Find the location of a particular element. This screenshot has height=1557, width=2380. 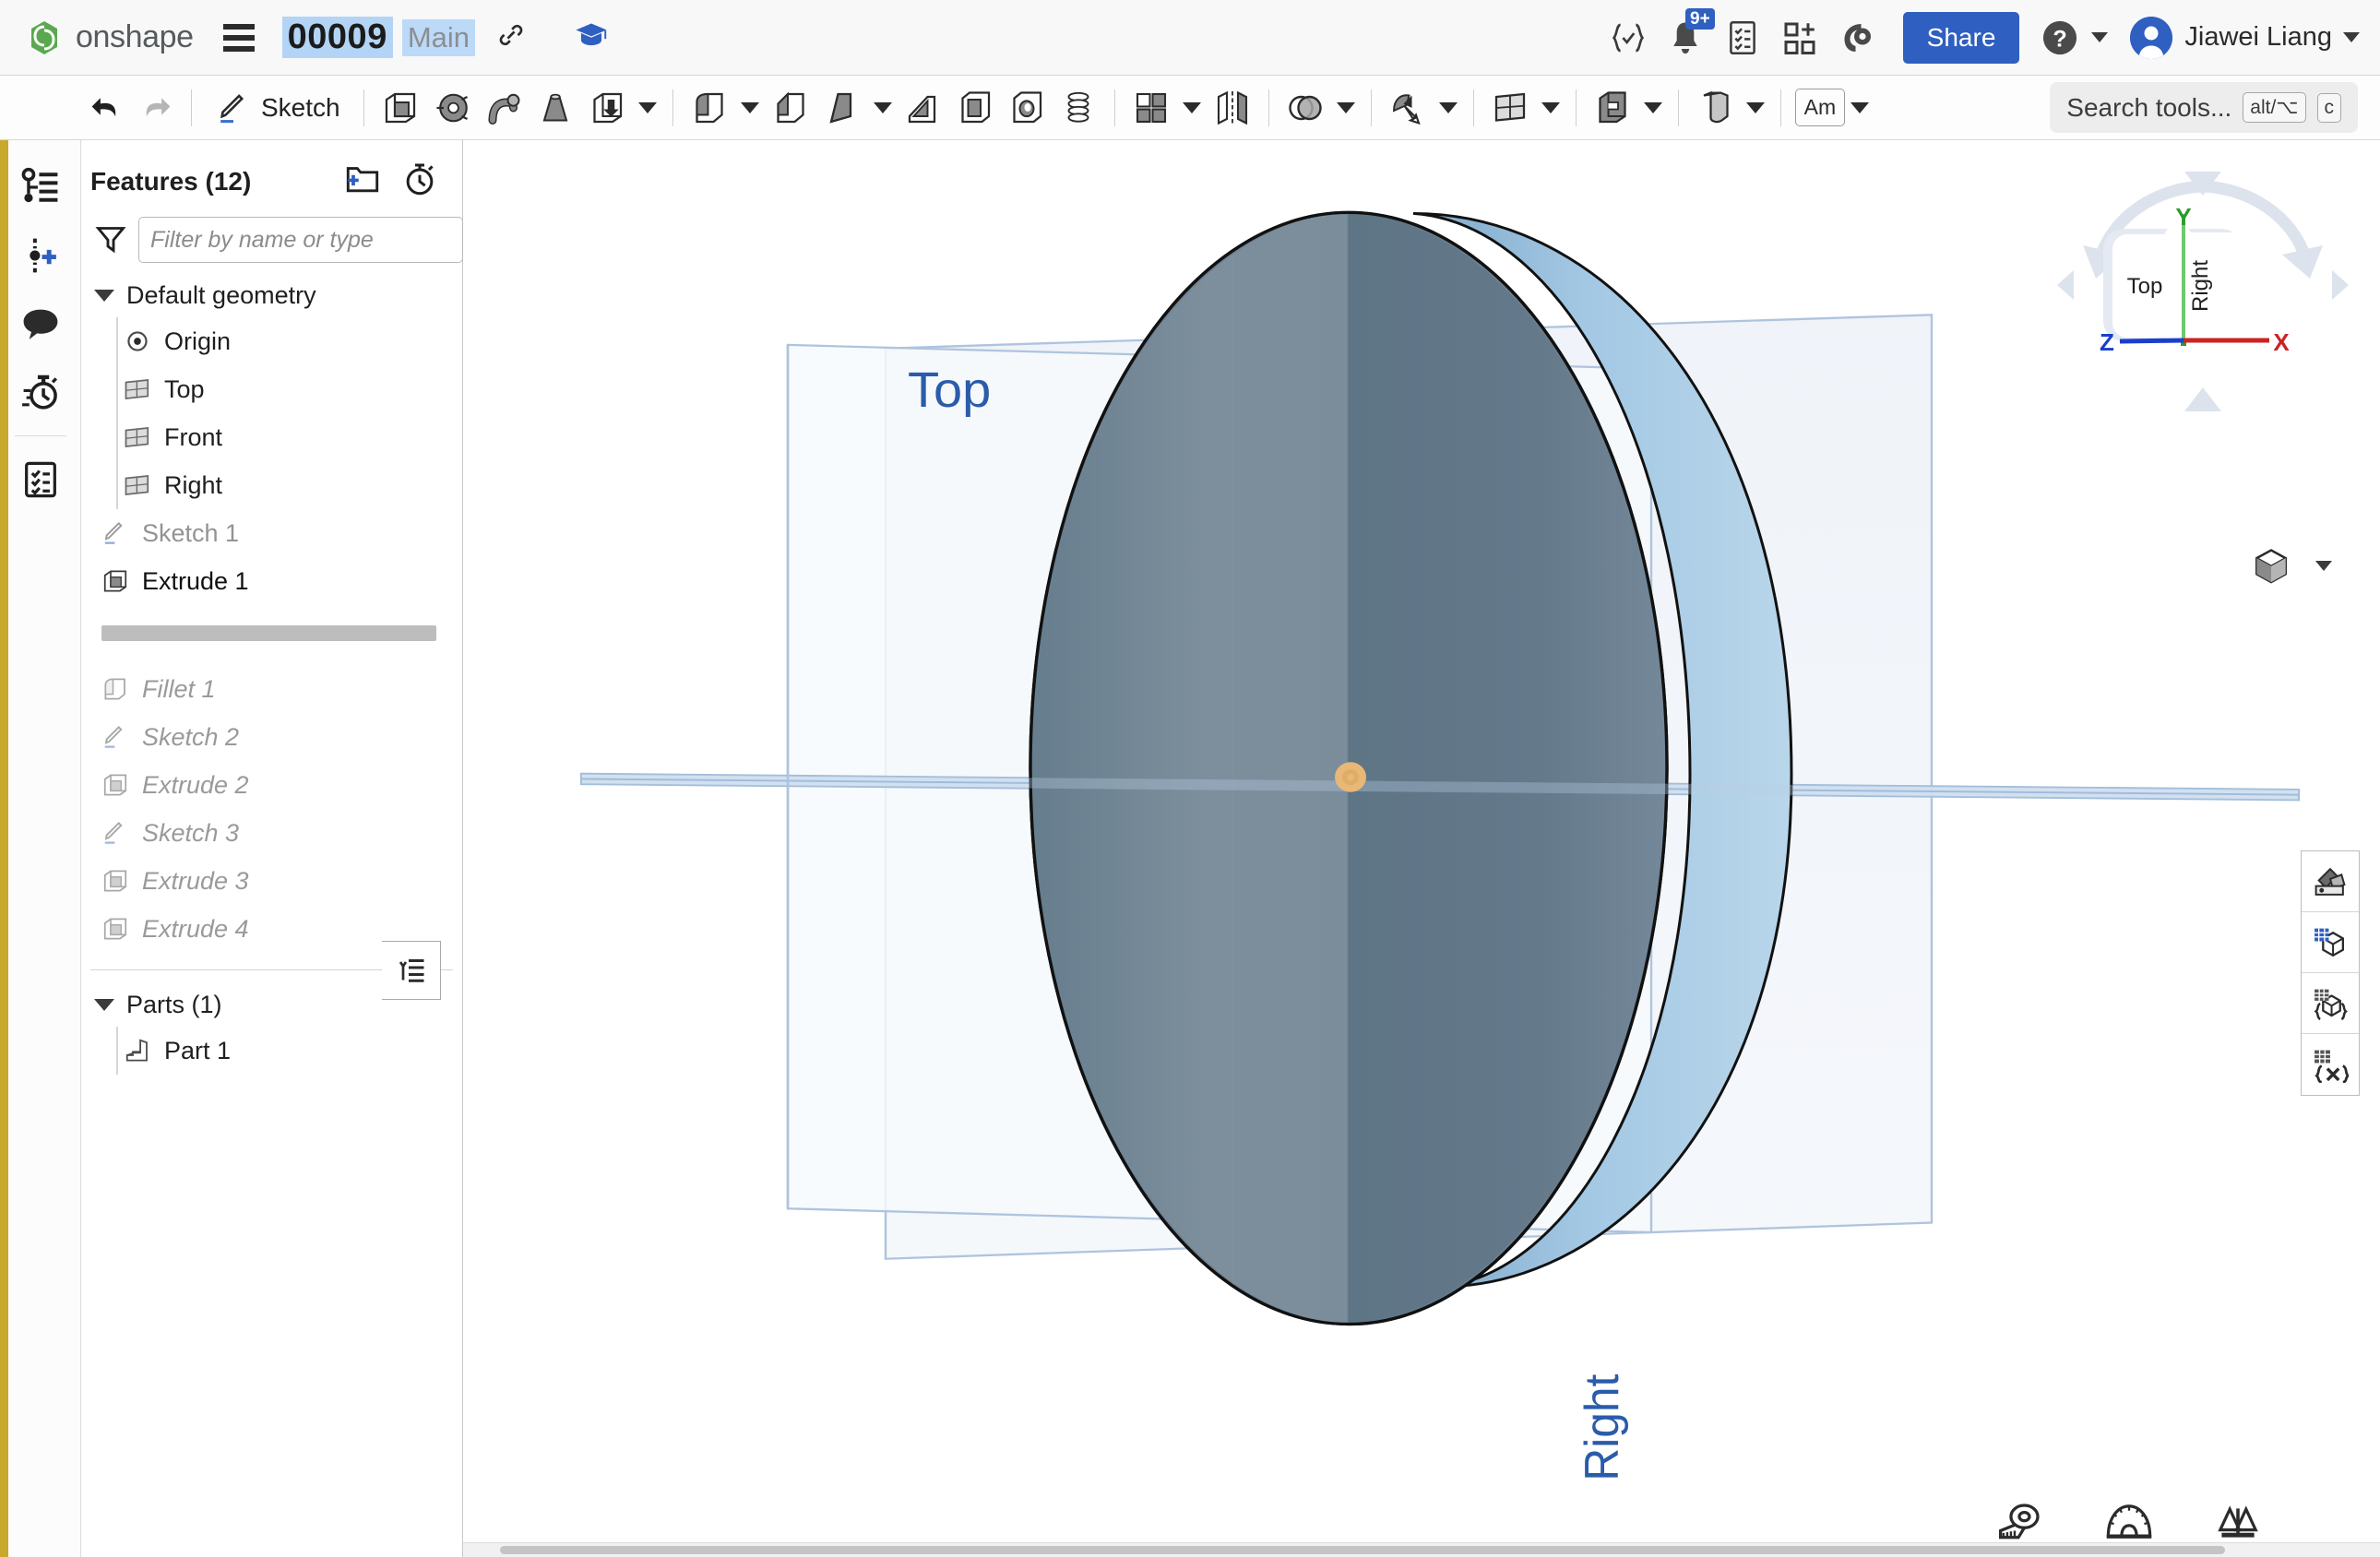

hamburger-icon is located at coordinates (238, 27).